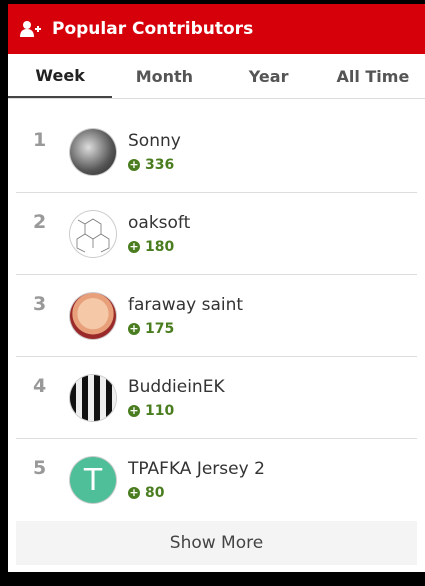 The height and width of the screenshot is (586, 425). Describe the element at coordinates (160, 164) in the screenshot. I see `score-value: 336` at that location.